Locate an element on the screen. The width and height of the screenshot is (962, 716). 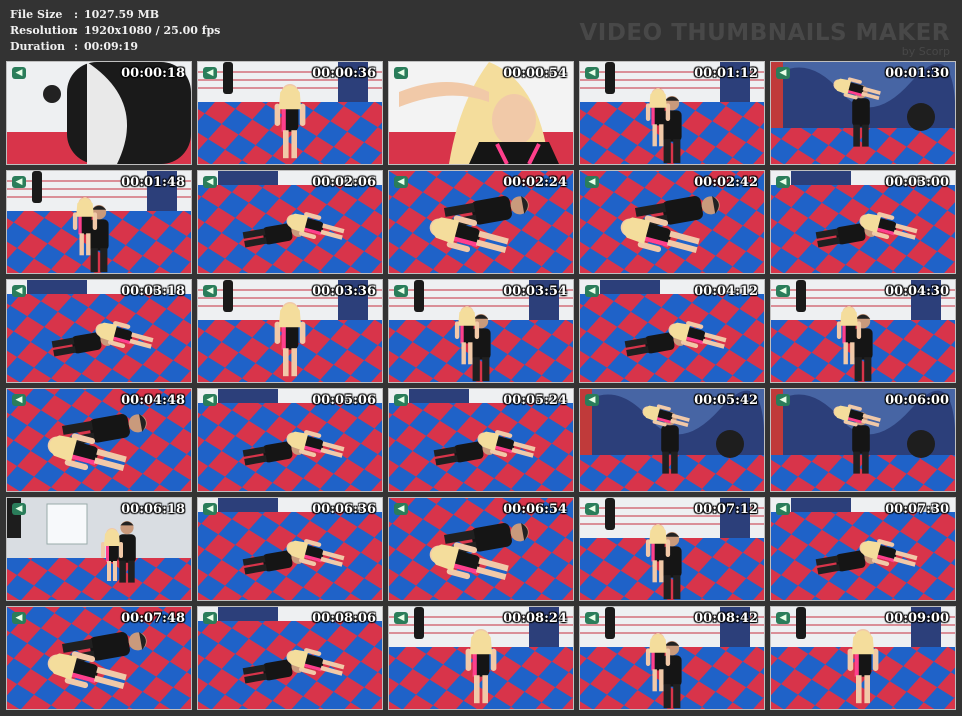
thumbnail-timestamp: 00:05:24 is located at coordinates (535, 400).